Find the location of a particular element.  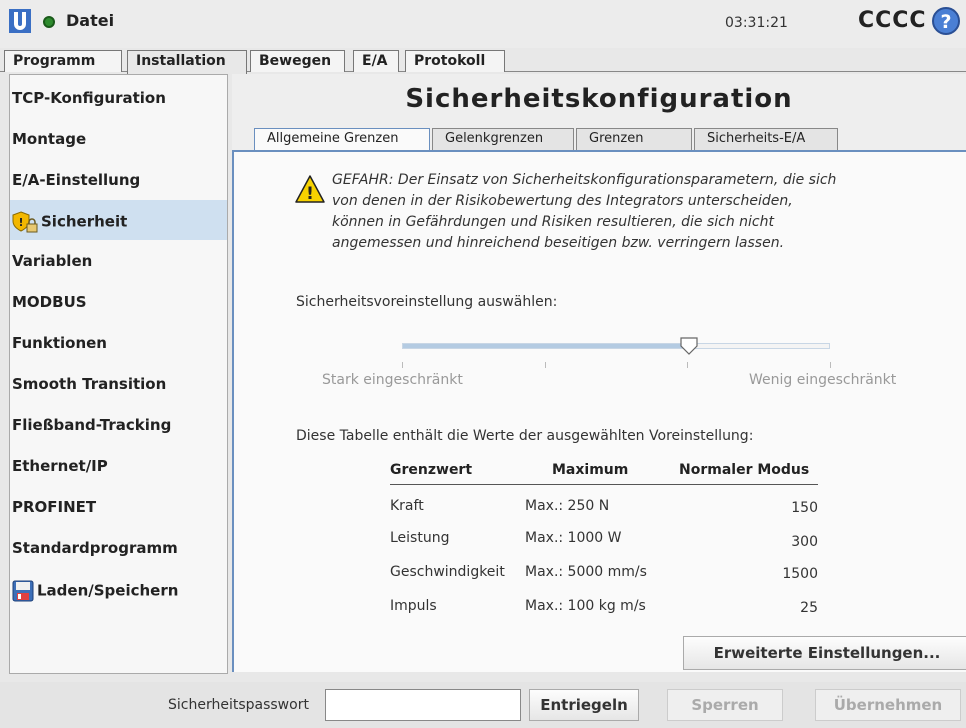

column-header: Normaler Modus is located at coordinates (744, 470).